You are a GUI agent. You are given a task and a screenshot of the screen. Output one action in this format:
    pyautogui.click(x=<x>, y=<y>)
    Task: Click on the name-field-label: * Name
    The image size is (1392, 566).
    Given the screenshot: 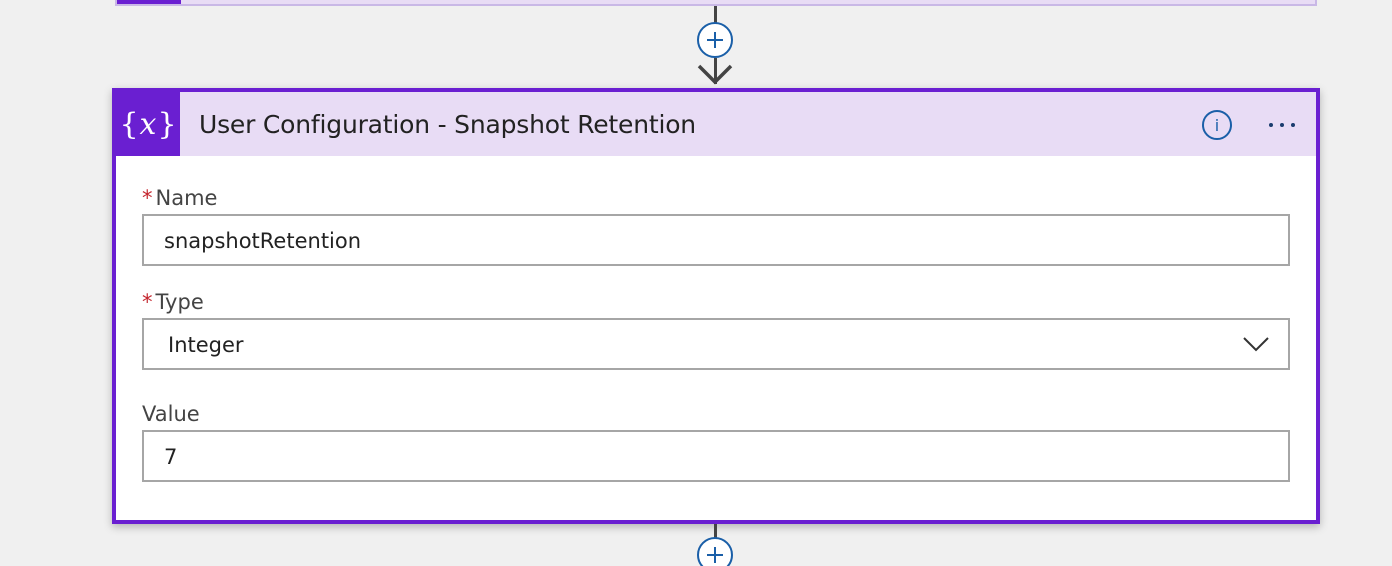 What is the action you would take?
    pyautogui.click(x=179, y=198)
    